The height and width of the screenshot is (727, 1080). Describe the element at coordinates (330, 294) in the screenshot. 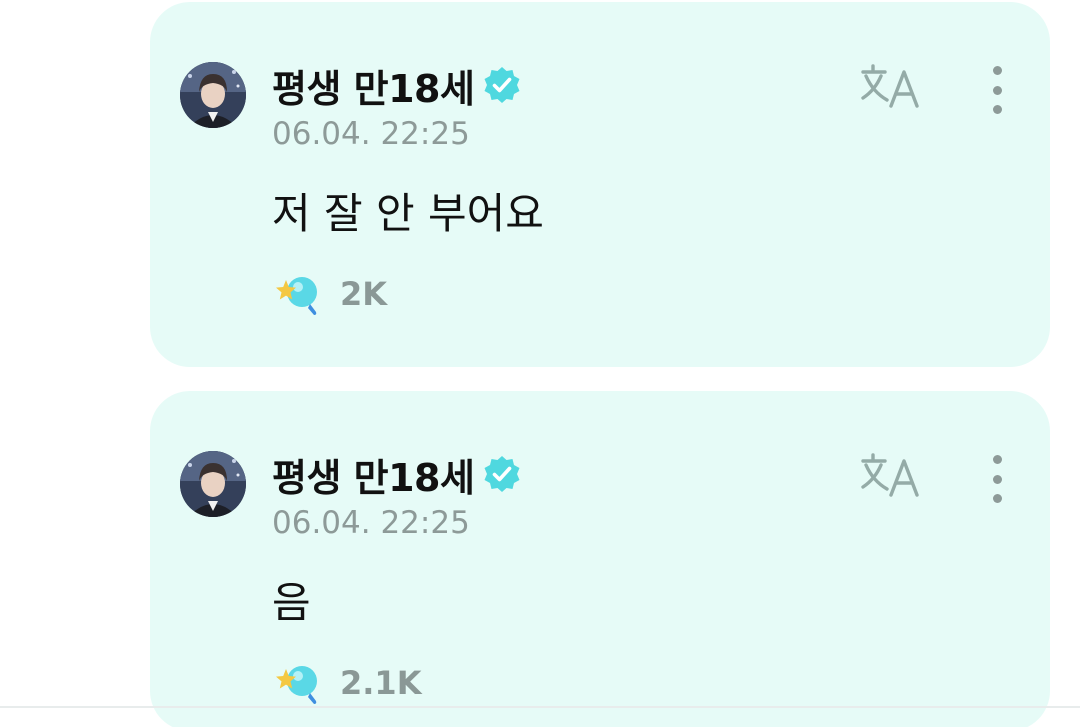

I see `reaction-button: 2K` at that location.